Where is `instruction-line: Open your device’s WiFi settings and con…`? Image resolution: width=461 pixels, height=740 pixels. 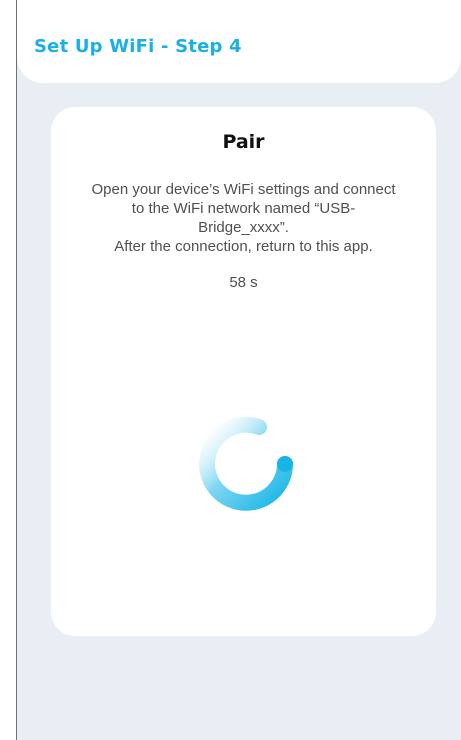 instruction-line: Open your device’s WiFi settings and con… is located at coordinates (243, 189).